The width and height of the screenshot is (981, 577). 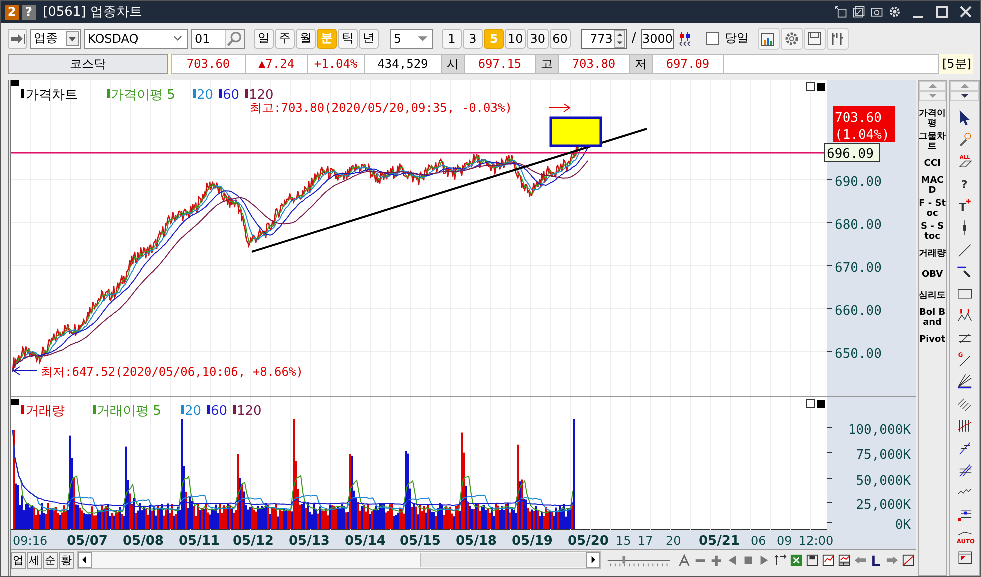 I want to click on indicator-button: S - Stoc, so click(x=932, y=232).